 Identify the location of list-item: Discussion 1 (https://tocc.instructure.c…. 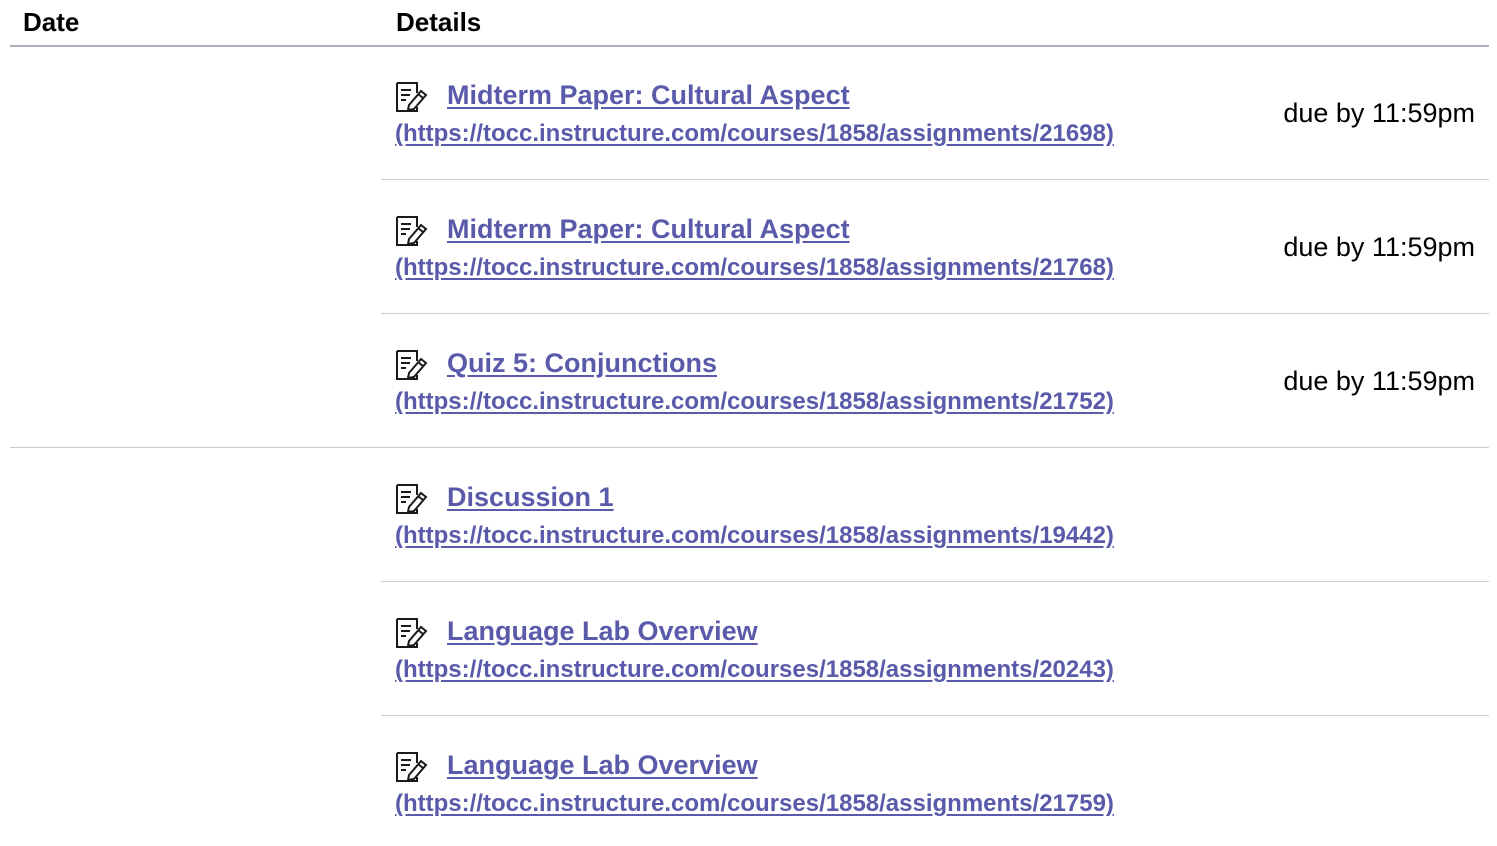
(935, 515).